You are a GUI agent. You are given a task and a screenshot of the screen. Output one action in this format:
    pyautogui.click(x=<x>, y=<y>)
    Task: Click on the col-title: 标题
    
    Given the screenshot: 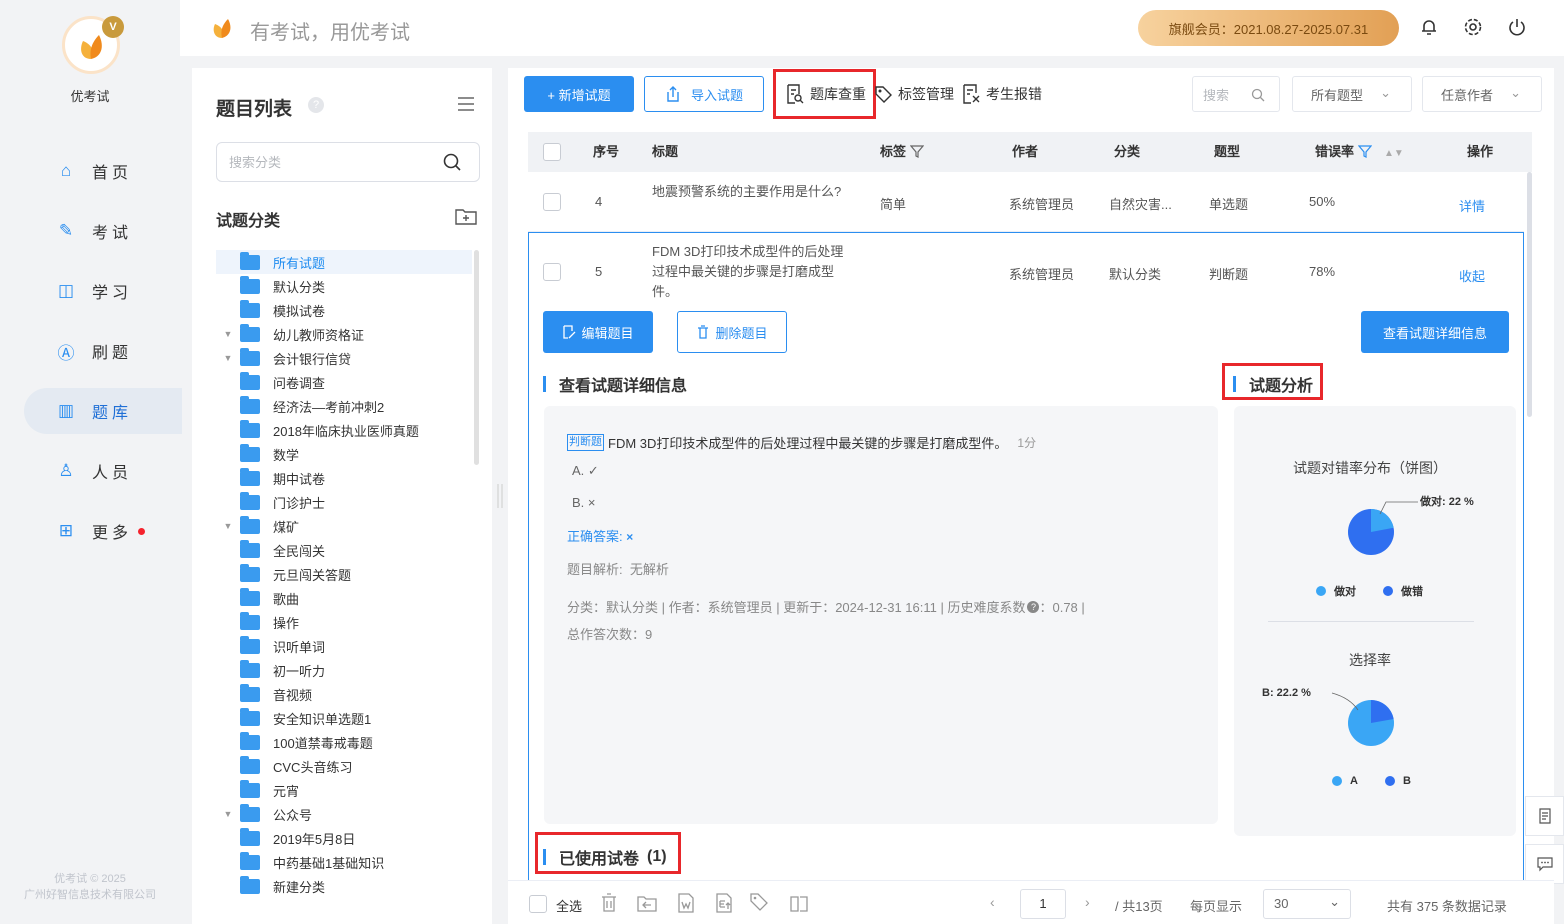 What is the action you would take?
    pyautogui.click(x=665, y=151)
    